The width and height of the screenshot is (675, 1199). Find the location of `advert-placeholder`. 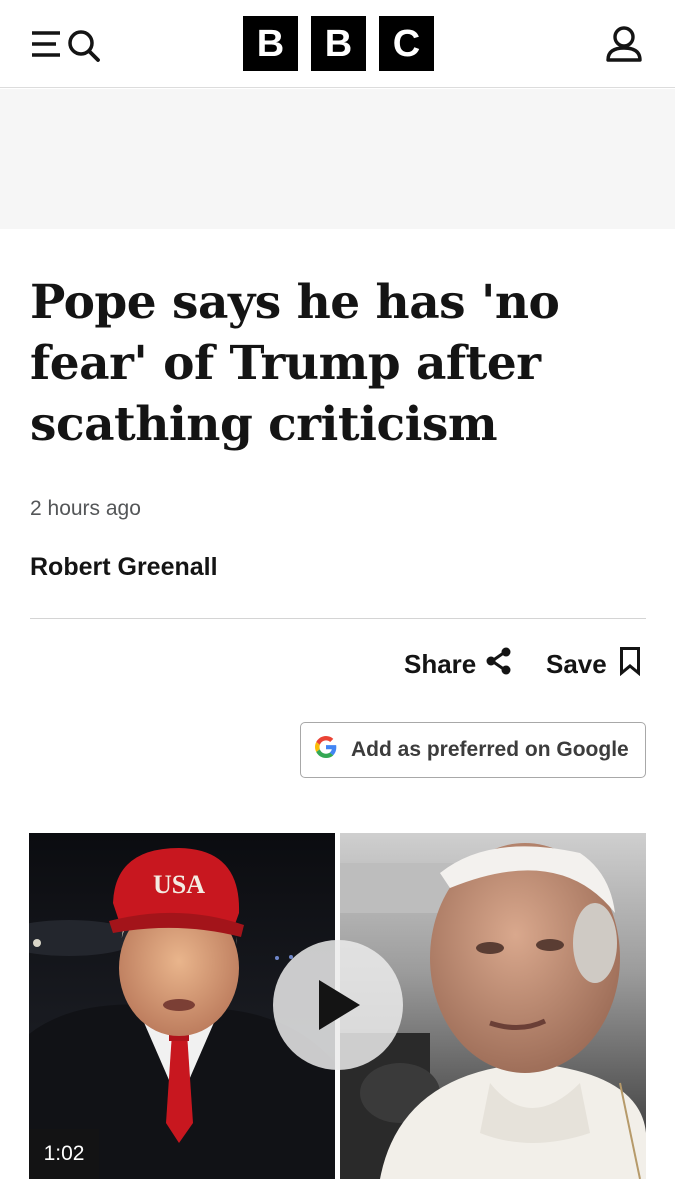

advert-placeholder is located at coordinates (337, 159).